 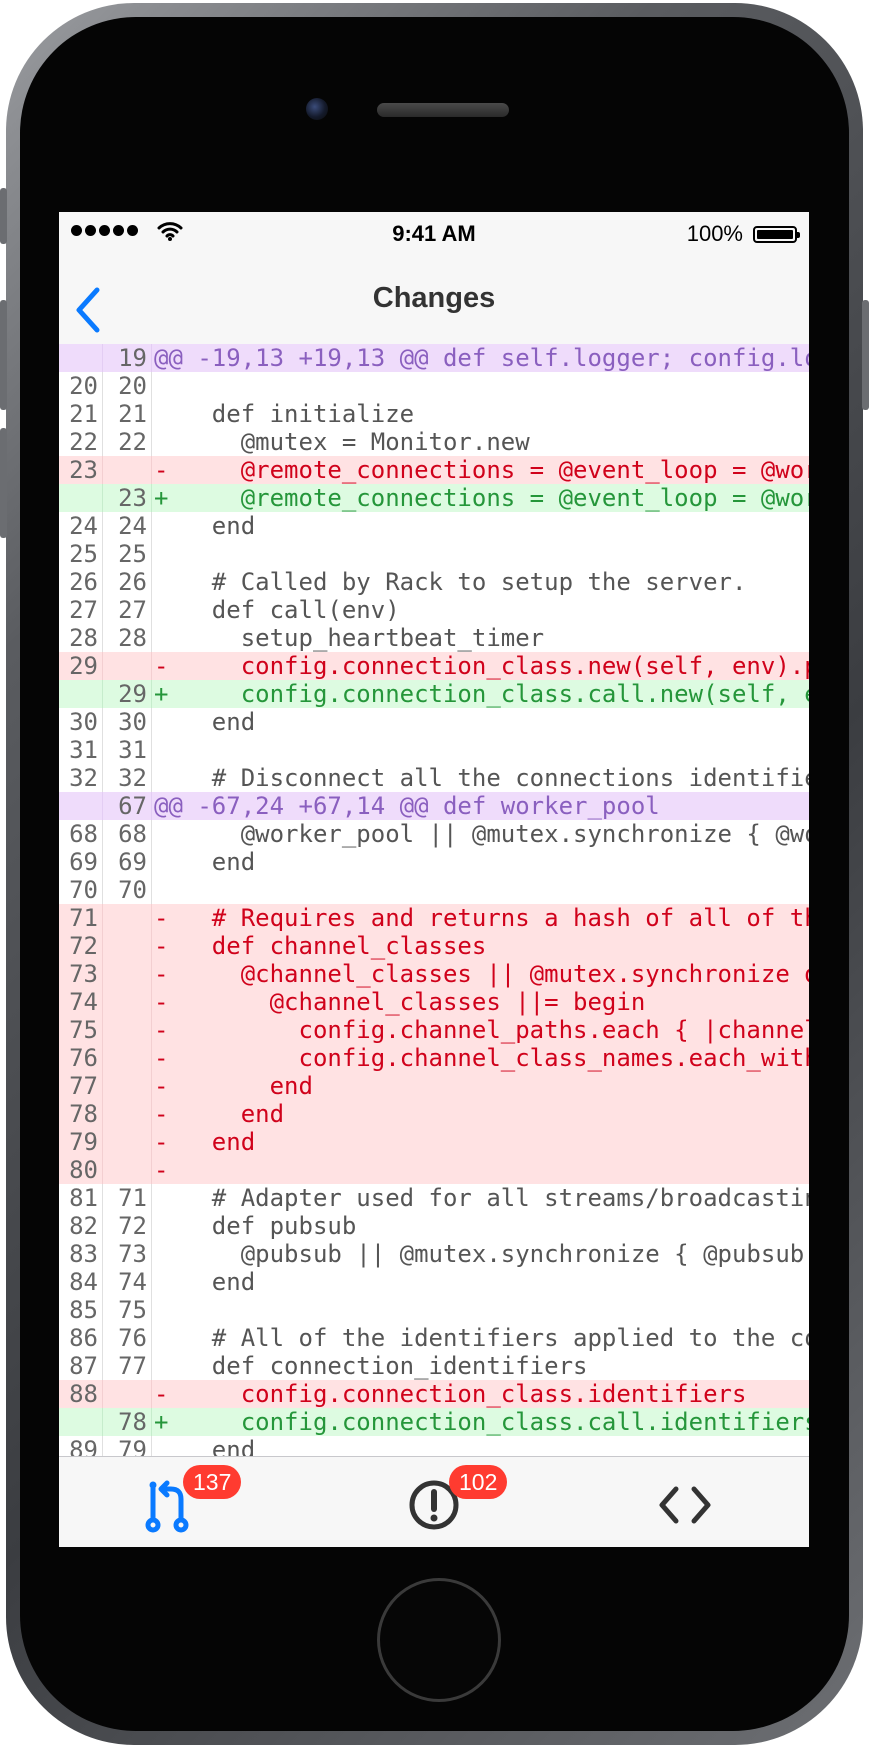 What do you see at coordinates (127, 442) in the screenshot?
I see `new-line-number: 22` at bounding box center [127, 442].